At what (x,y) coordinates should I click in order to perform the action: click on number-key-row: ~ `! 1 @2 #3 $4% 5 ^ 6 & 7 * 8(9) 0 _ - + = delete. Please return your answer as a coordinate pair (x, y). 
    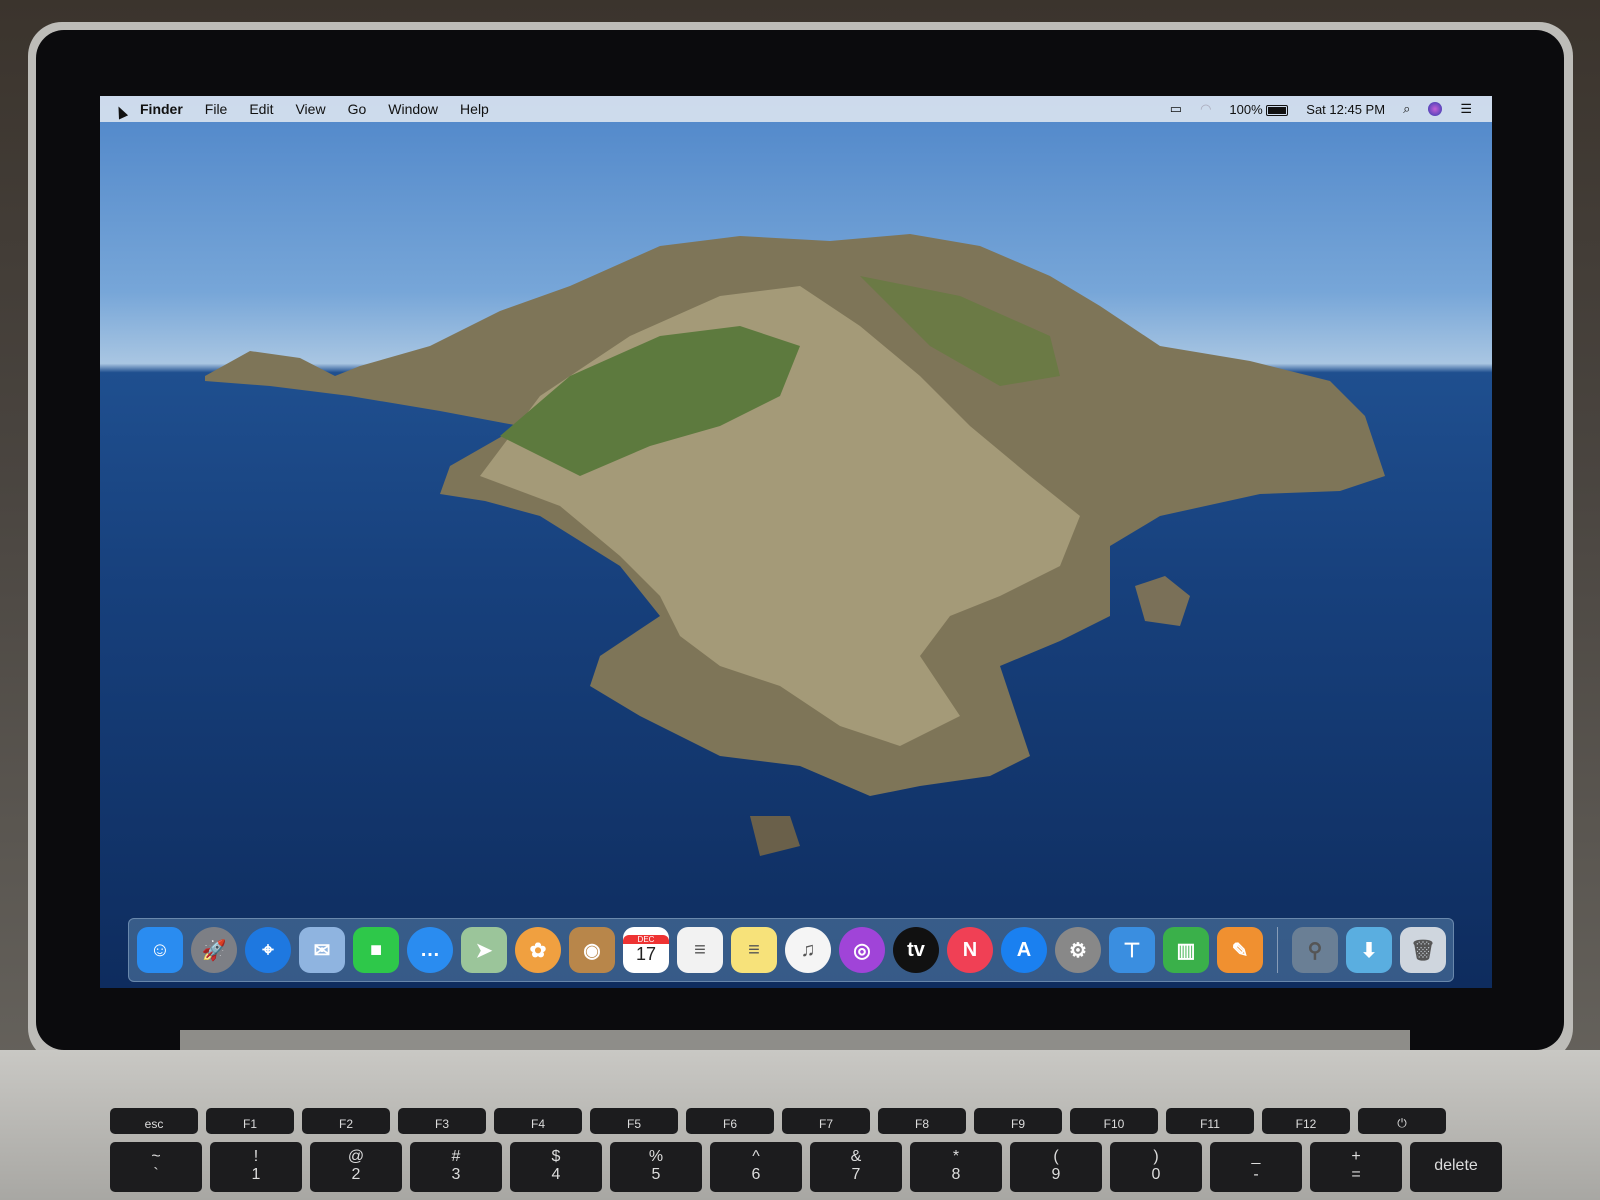
    Looking at the image, I should click on (835, 1167).